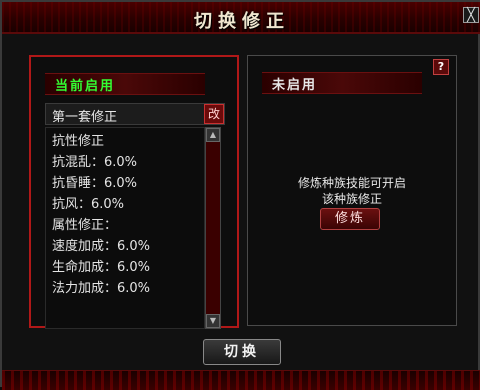  I want to click on scroll-up-icon: ▲, so click(213, 135).